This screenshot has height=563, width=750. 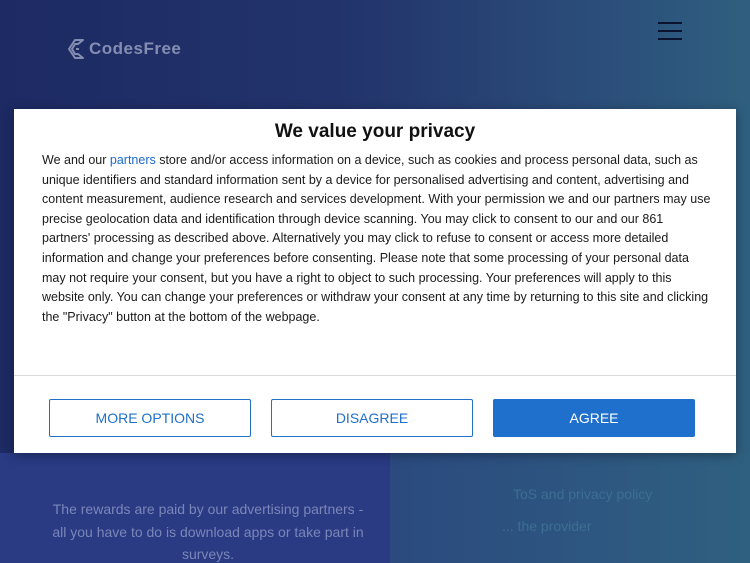 What do you see at coordinates (133, 160) in the screenshot?
I see `partners-link: partners` at bounding box center [133, 160].